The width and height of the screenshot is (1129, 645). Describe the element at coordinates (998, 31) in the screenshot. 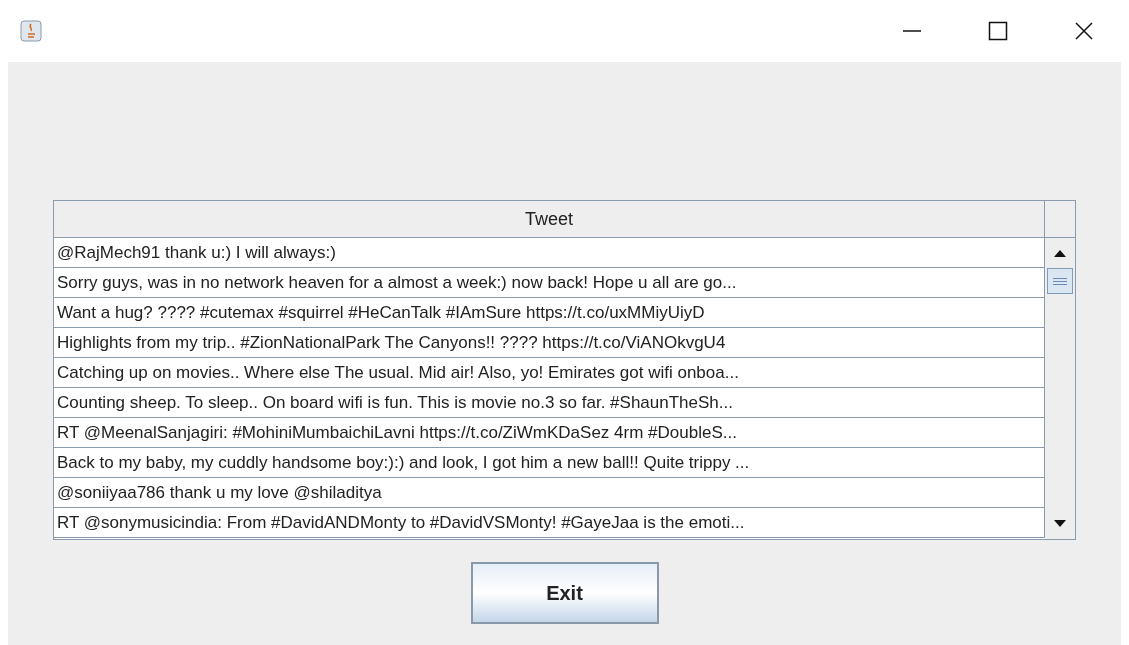

I see `maximize-icon` at that location.